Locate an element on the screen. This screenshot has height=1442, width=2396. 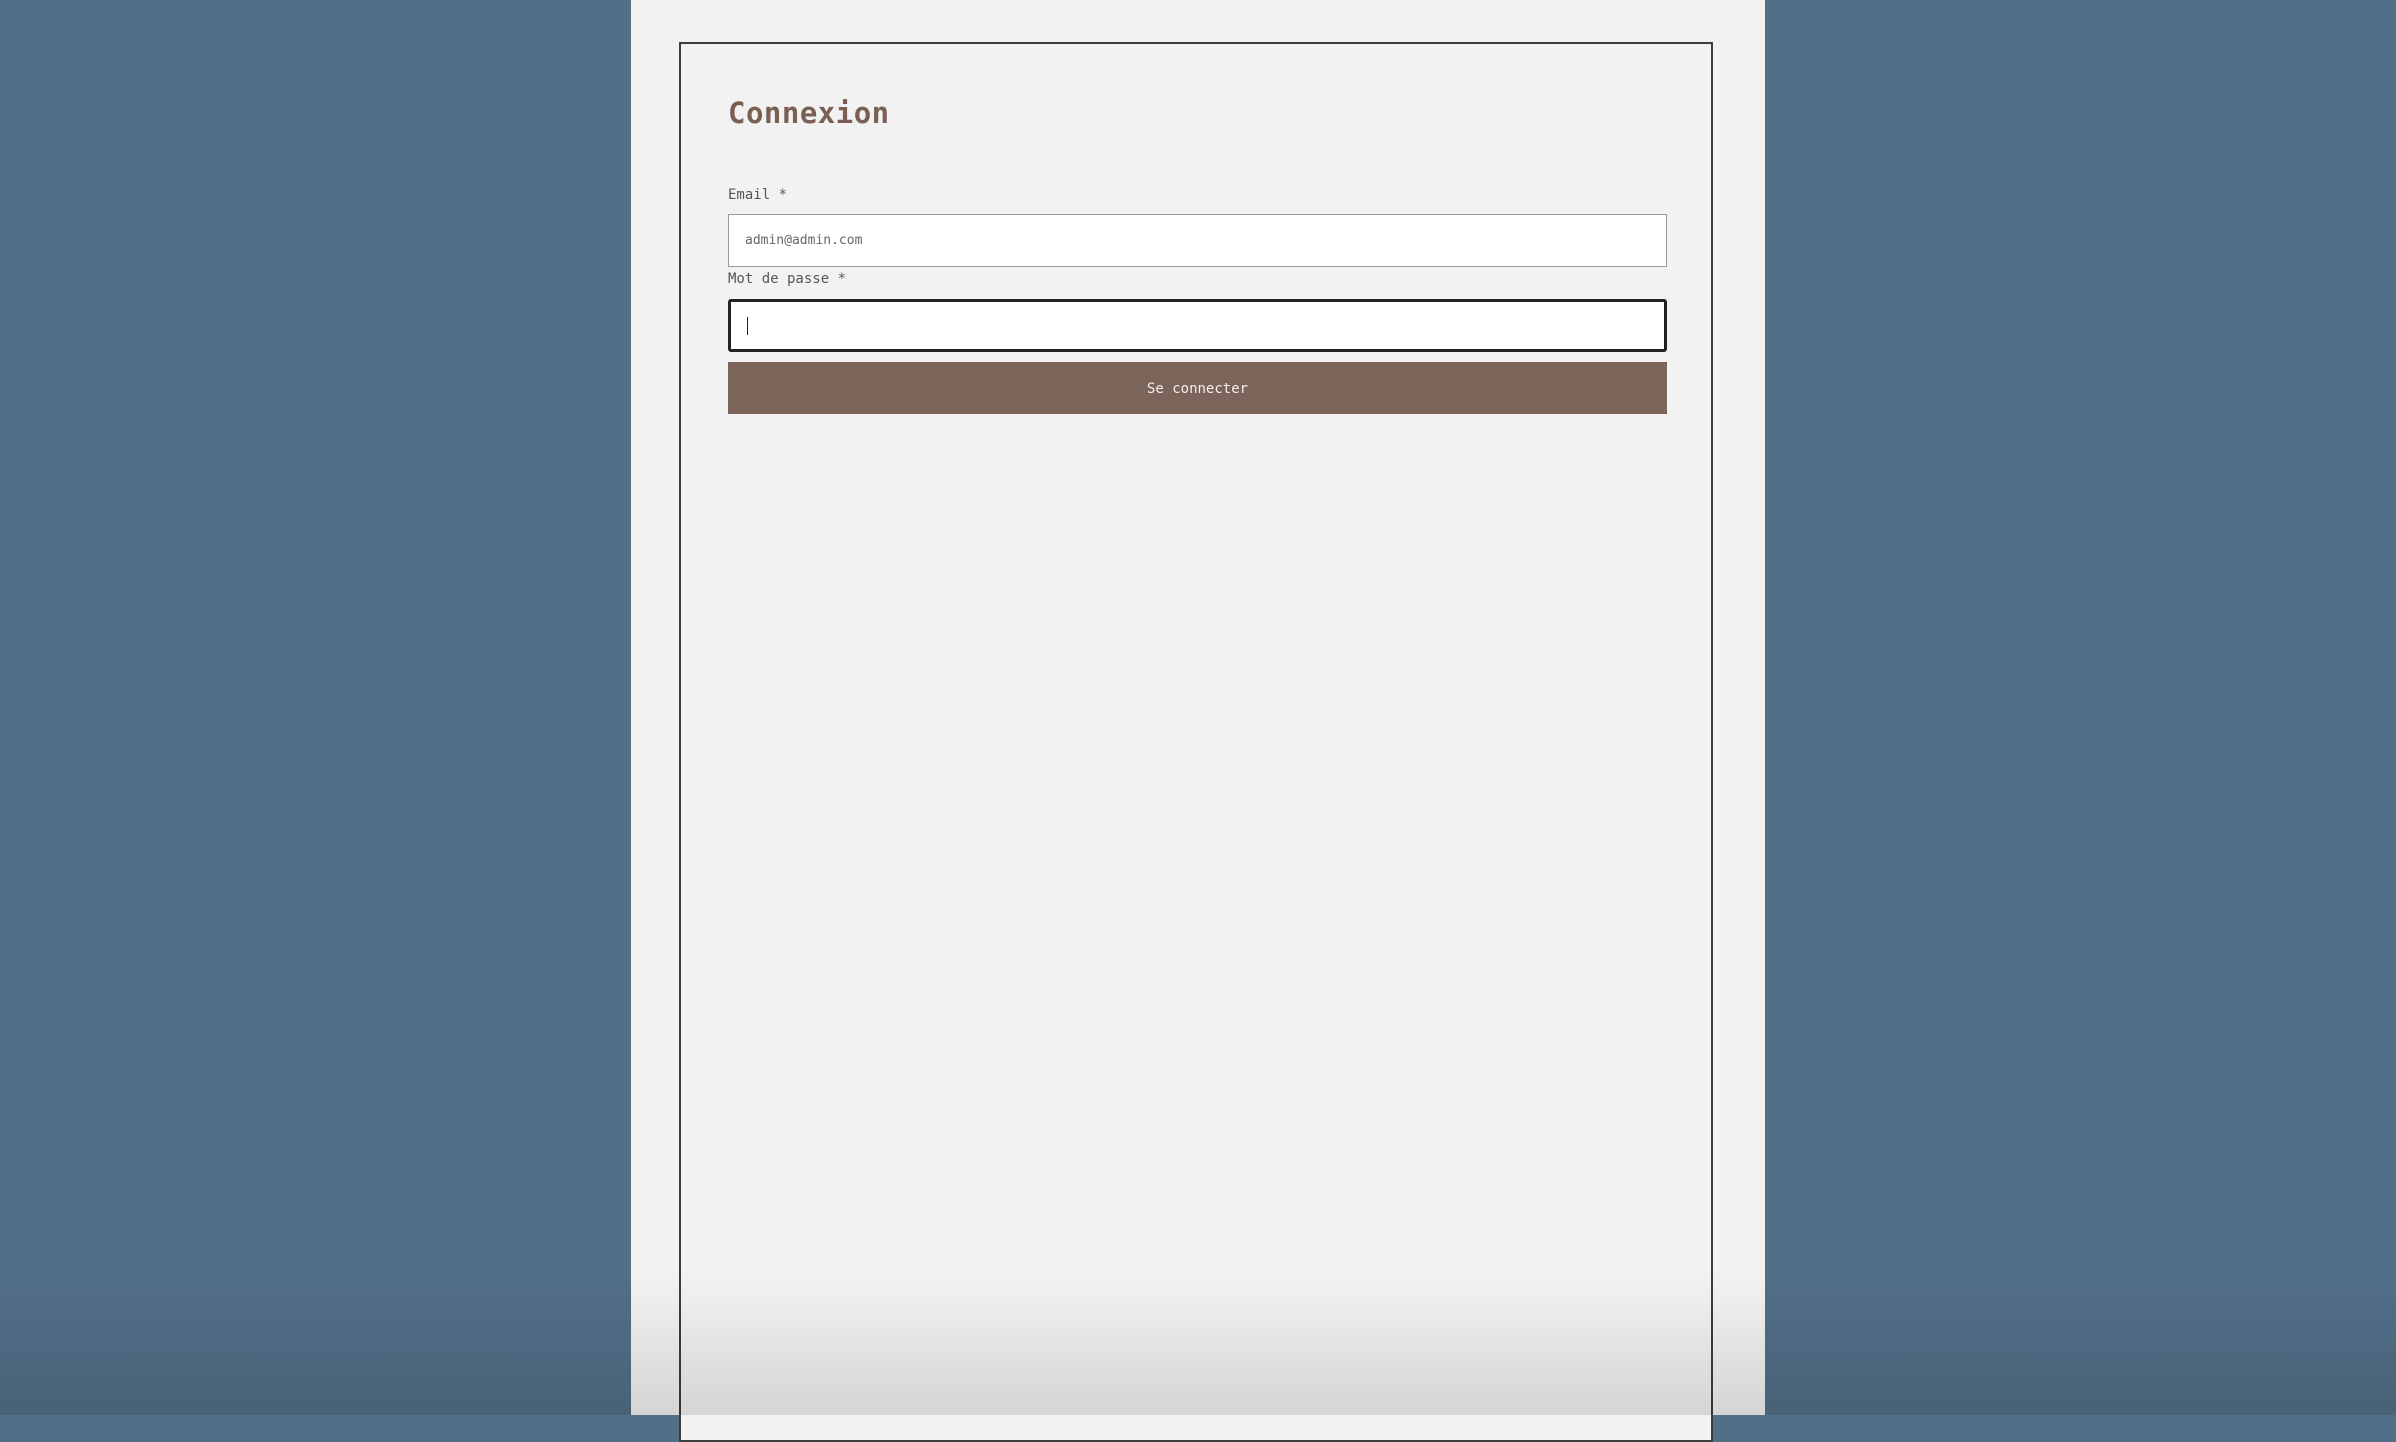
email-field is located at coordinates (1197, 240).